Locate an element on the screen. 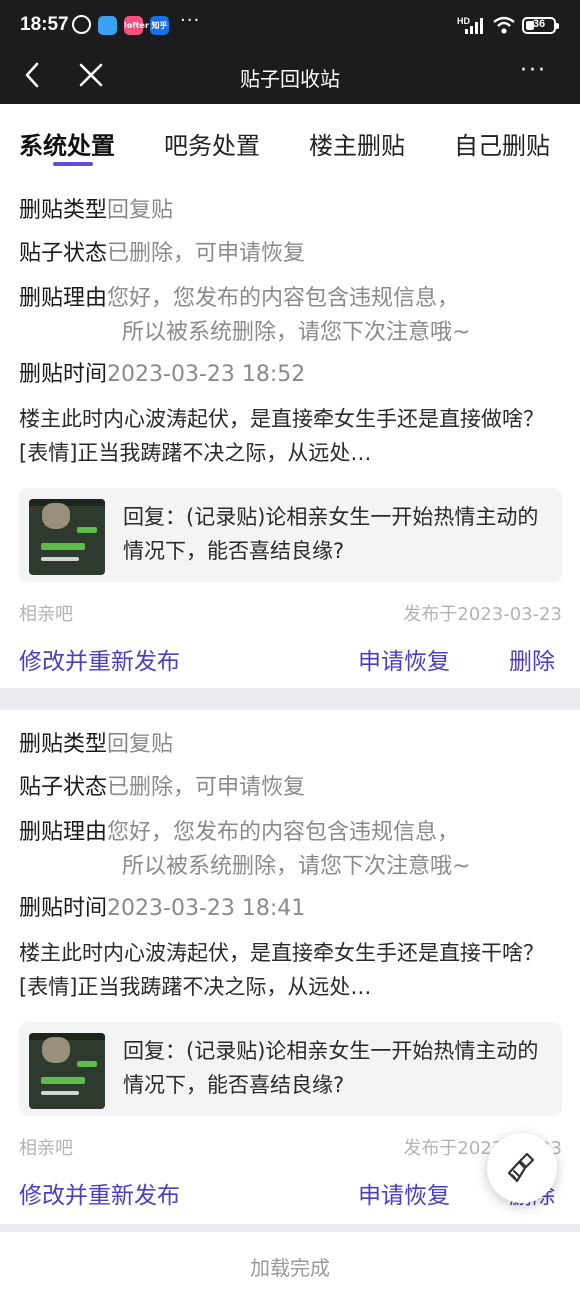  top-bar: 18:57 lofter 知乎 ··· HD 36 贴子回收站 ··· is located at coordinates (290, 52).